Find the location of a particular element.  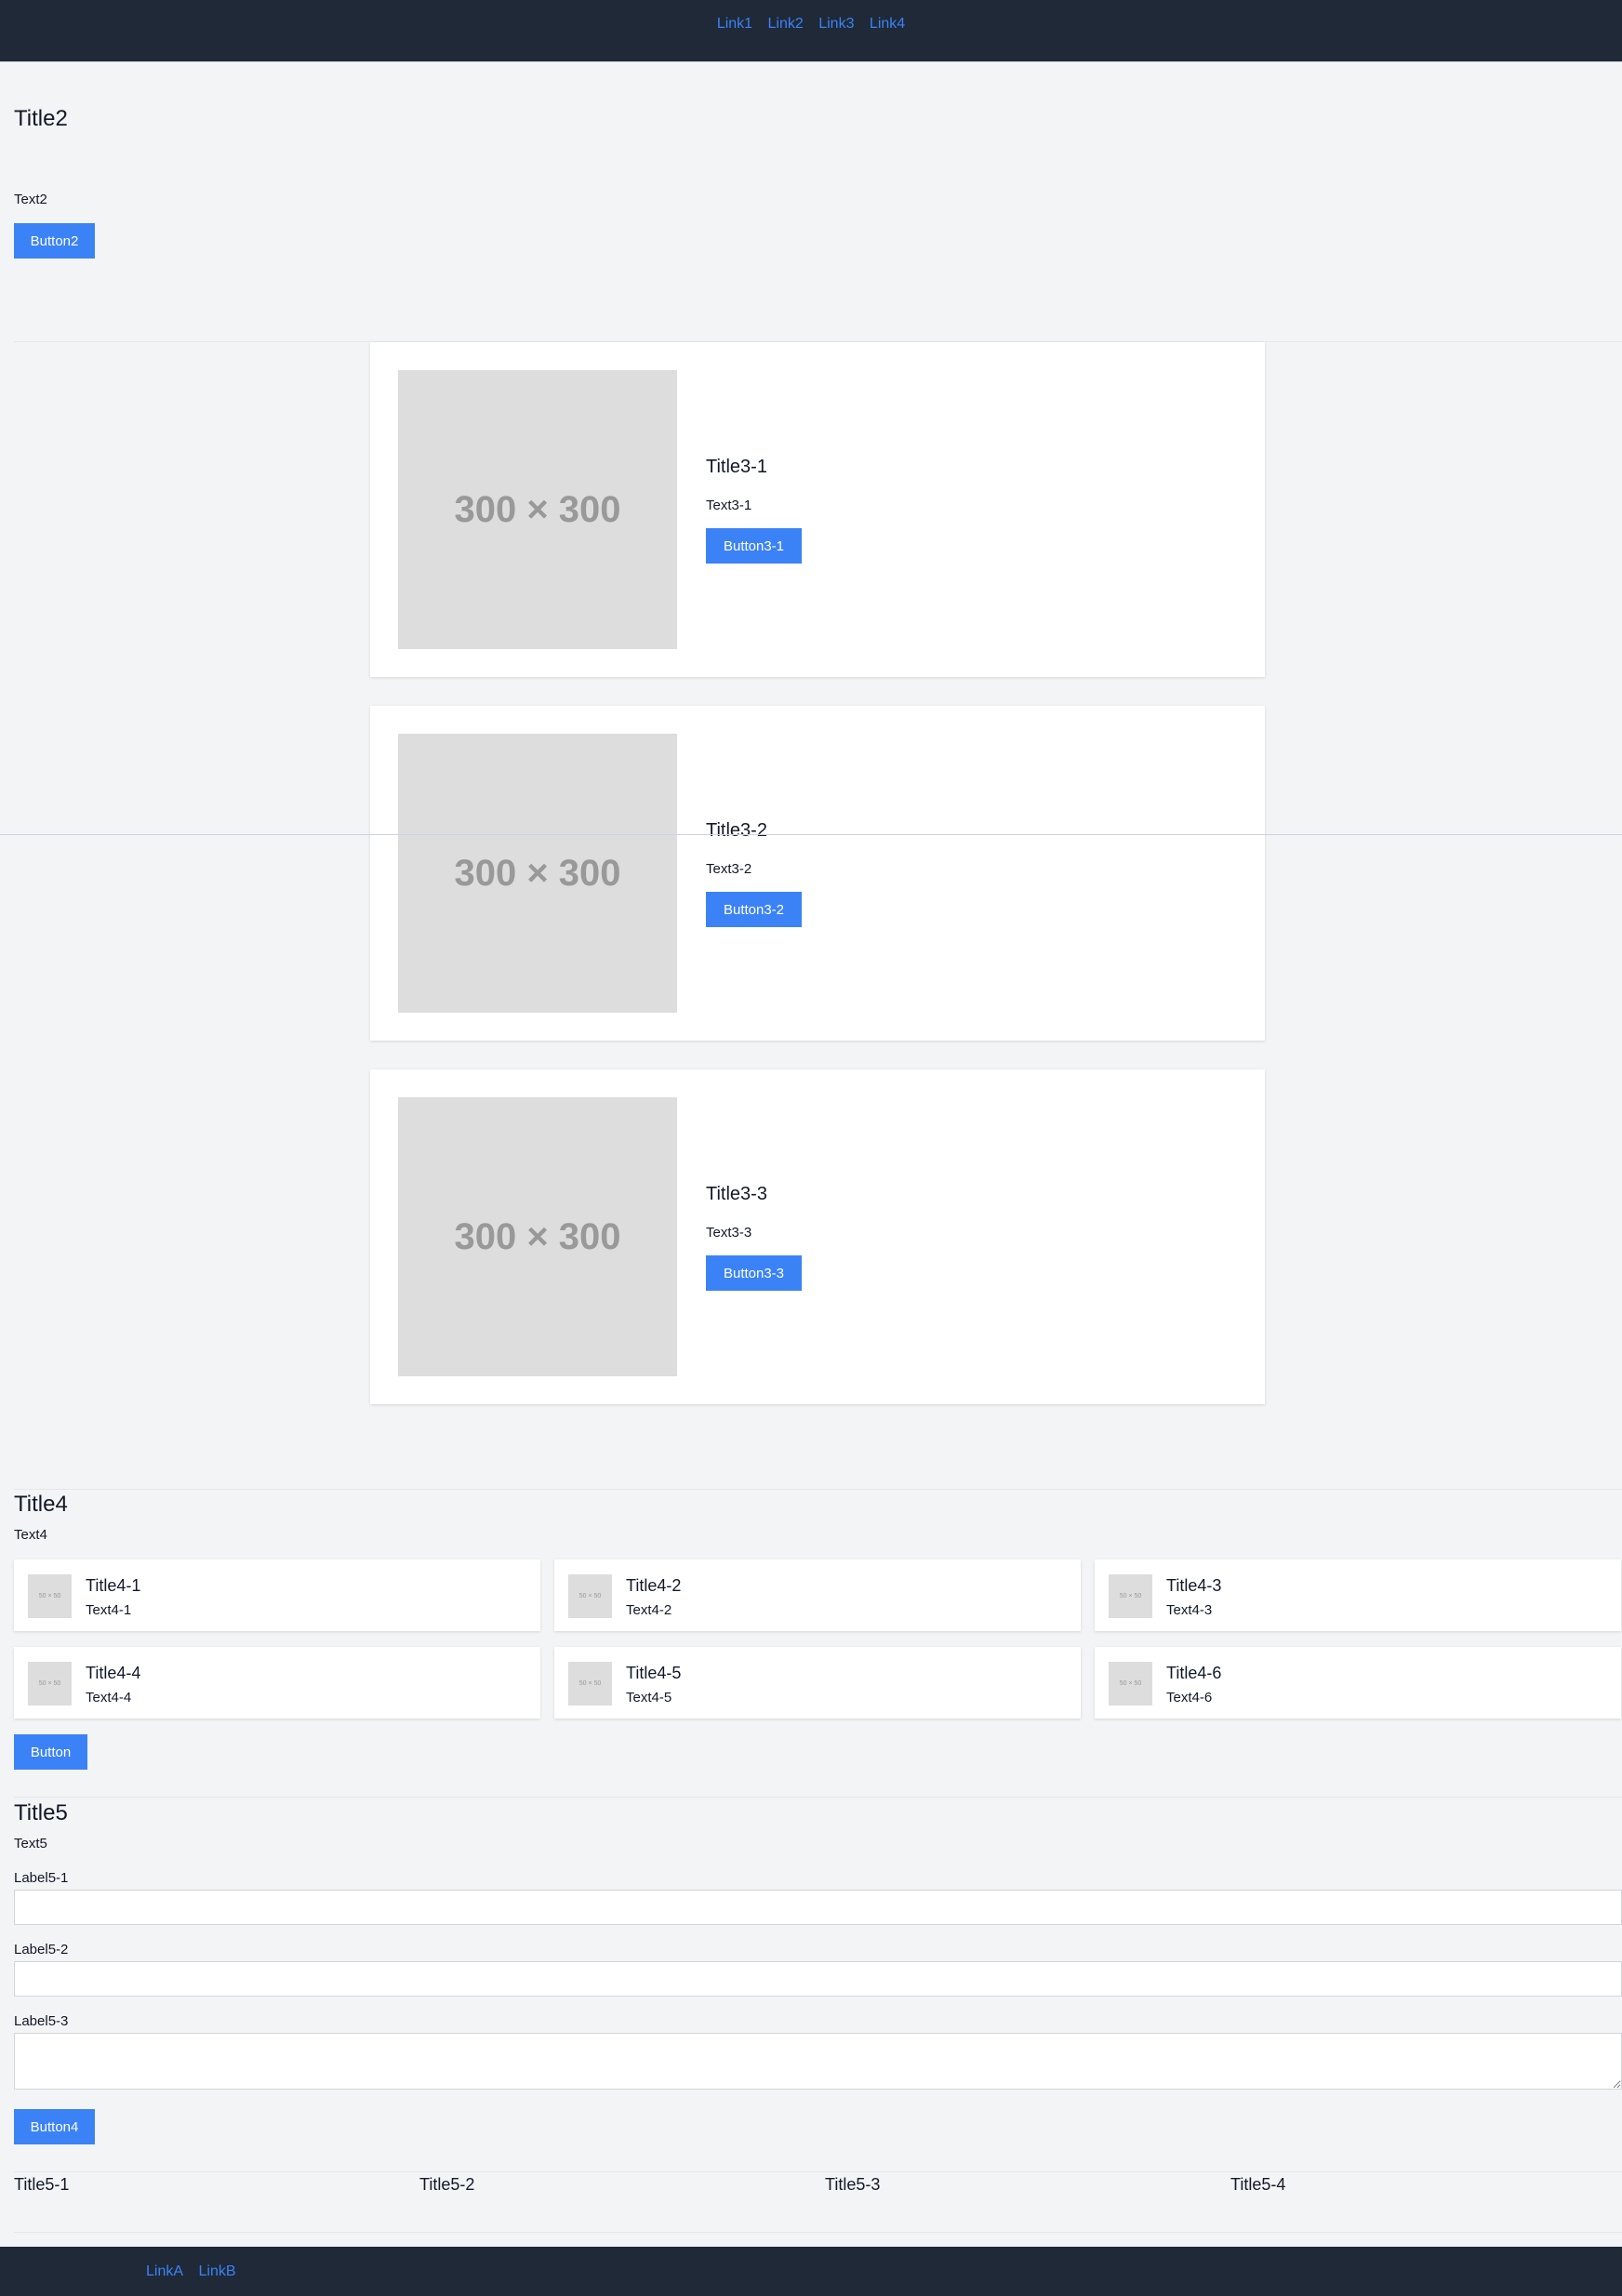

section4-text: Text4 is located at coordinates (30, 1535).